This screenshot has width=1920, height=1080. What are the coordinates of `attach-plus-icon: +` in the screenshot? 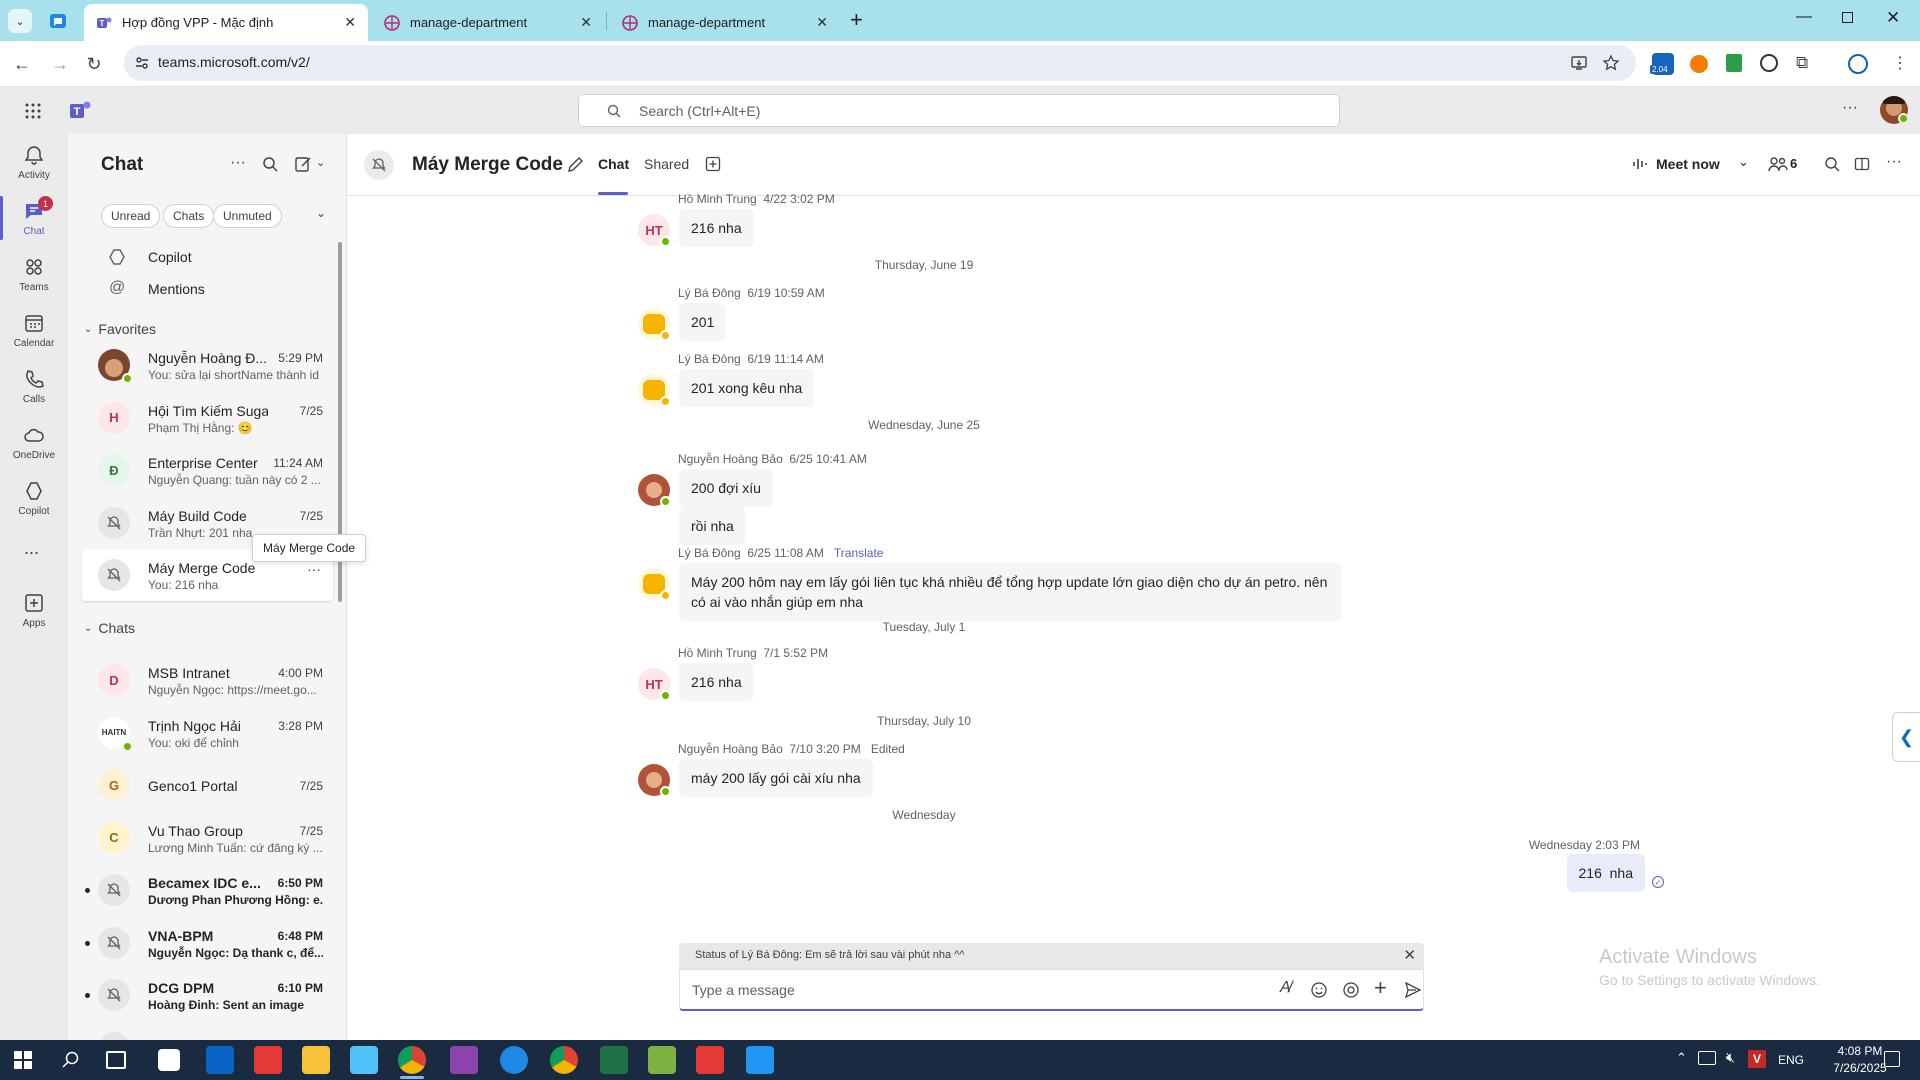 It's located at (1380, 988).